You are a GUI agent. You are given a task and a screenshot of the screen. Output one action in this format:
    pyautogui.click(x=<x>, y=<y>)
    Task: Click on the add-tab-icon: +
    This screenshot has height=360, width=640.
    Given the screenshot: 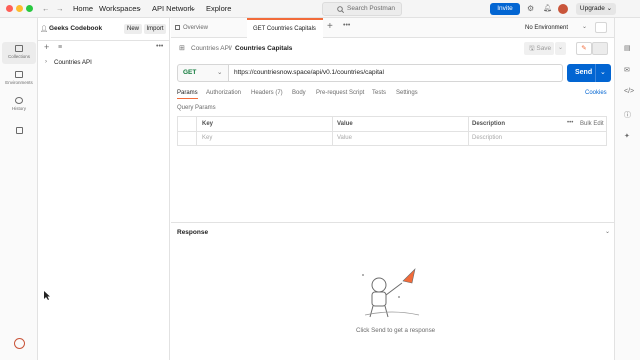 What is the action you would take?
    pyautogui.click(x=330, y=26)
    